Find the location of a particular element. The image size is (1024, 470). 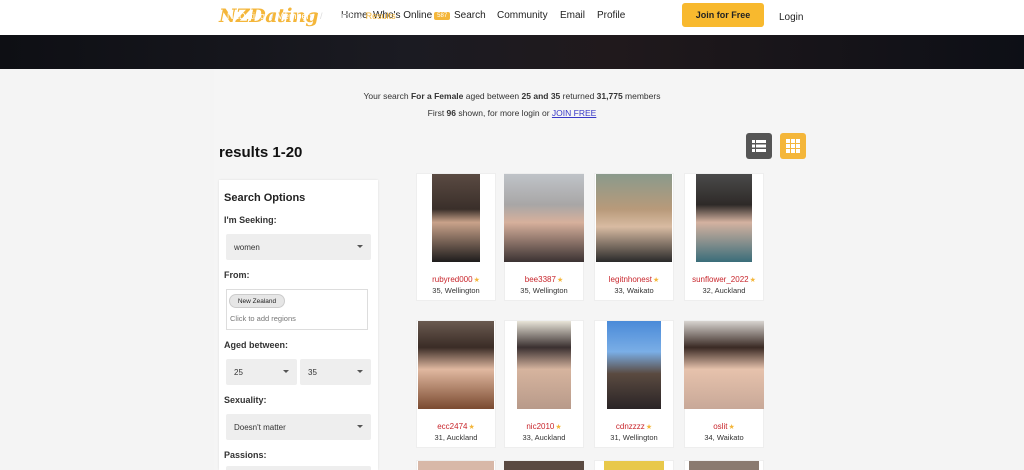

profile-username: cdnzzzz★ is located at coordinates (634, 426).